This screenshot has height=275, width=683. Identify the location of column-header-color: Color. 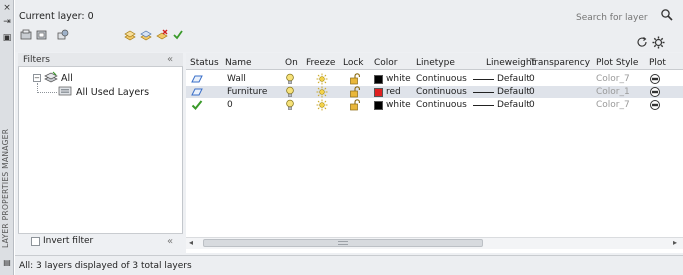
(386, 63).